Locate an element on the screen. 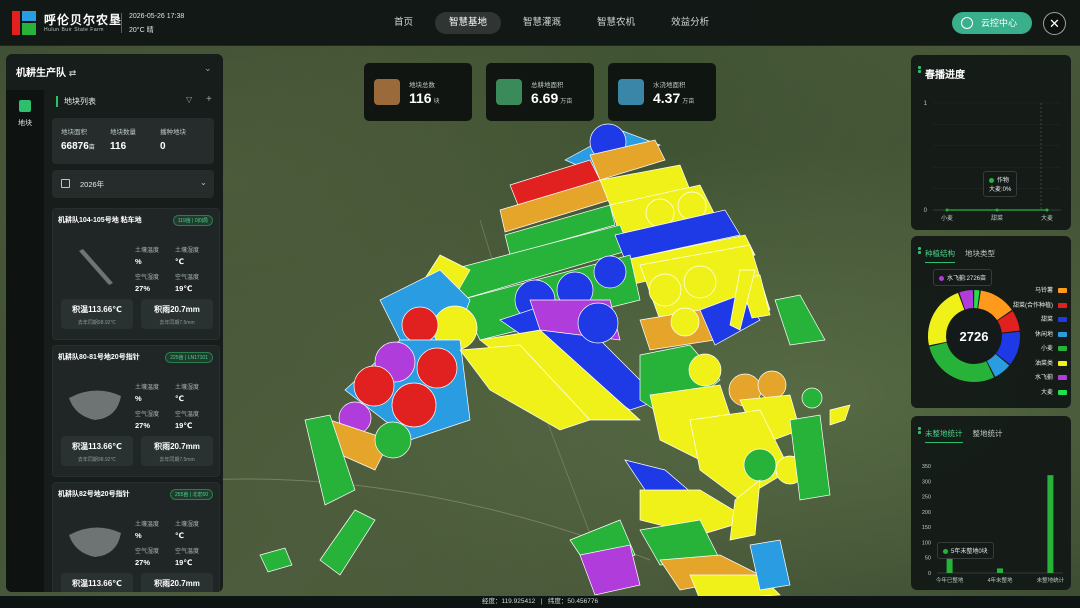 This screenshot has width=1080, height=608. legend-item: 小麦 is located at coordinates (1034, 351).